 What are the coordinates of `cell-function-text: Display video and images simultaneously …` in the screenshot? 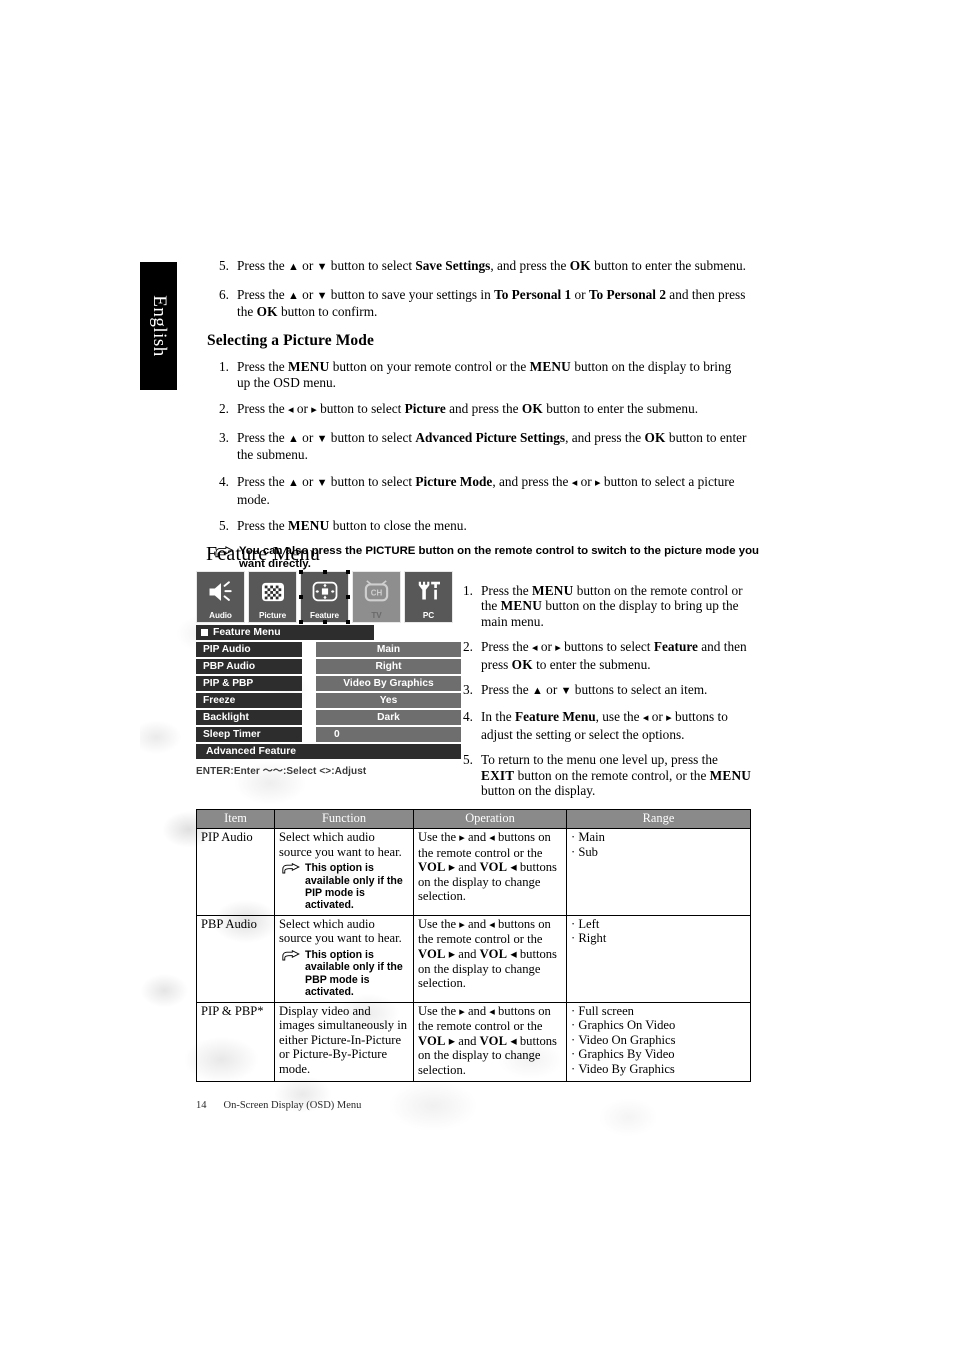 It's located at (343, 1039).